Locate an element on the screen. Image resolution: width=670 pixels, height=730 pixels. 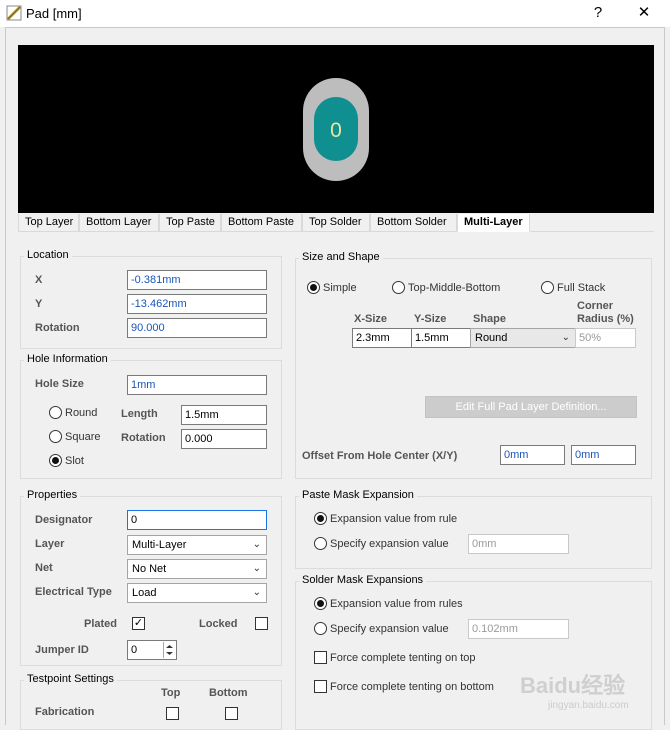
length-label: Length is located at coordinates (139, 414).